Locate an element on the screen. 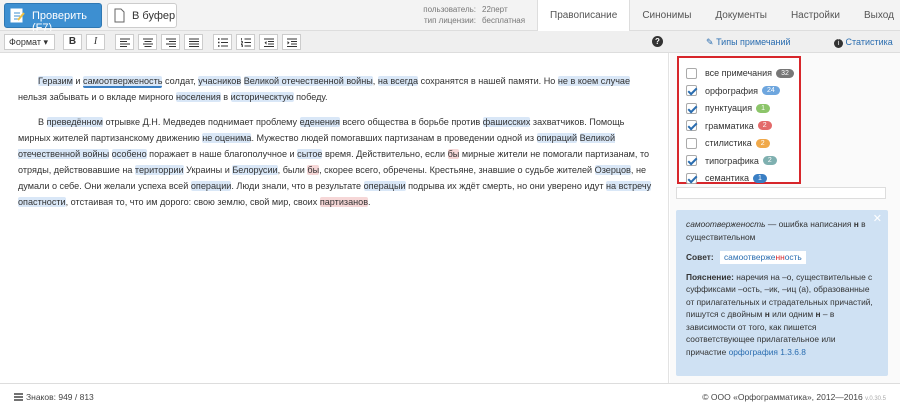  check-button: Проверить (F7) is located at coordinates (53, 18).